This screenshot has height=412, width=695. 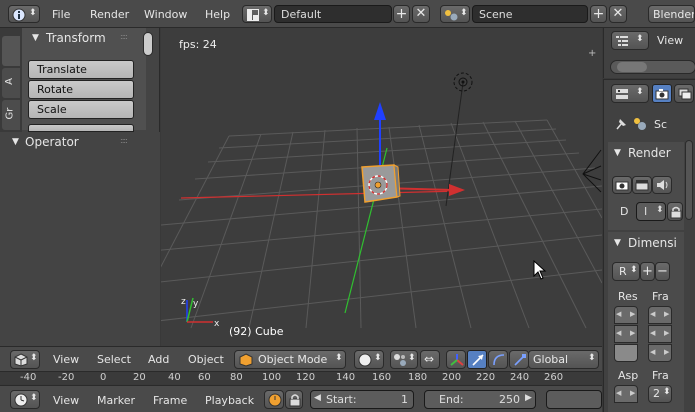 What do you see at coordinates (660, 394) in the screenshot?
I see `frame-rate-selector: 2 ⬍` at bounding box center [660, 394].